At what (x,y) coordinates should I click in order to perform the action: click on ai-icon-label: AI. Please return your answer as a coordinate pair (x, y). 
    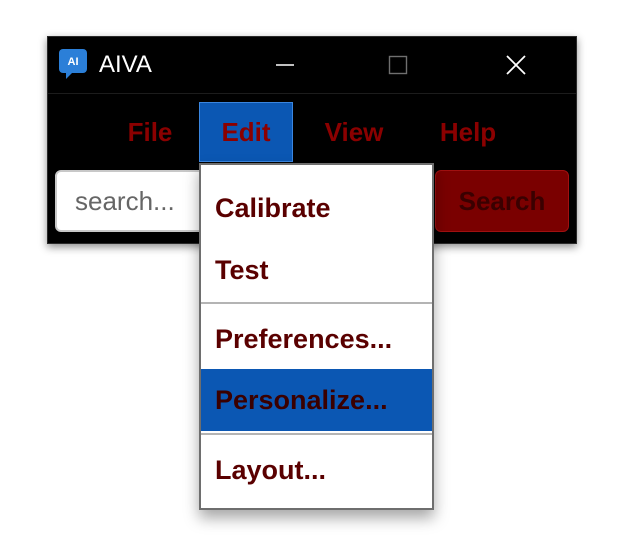
    Looking at the image, I should click on (73, 62).